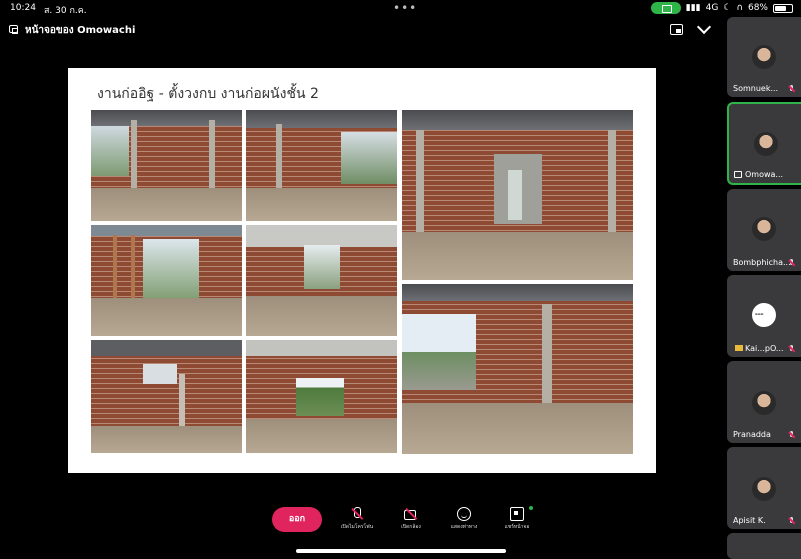  What do you see at coordinates (749, 520) in the screenshot?
I see `participant-name: Apisit K.` at bounding box center [749, 520].